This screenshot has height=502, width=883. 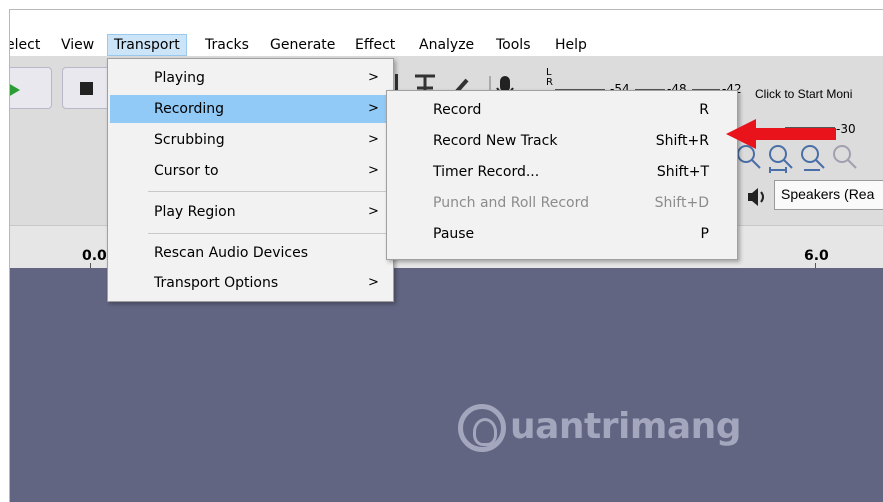 What do you see at coordinates (86, 88) in the screenshot?
I see `stop-icon` at bounding box center [86, 88].